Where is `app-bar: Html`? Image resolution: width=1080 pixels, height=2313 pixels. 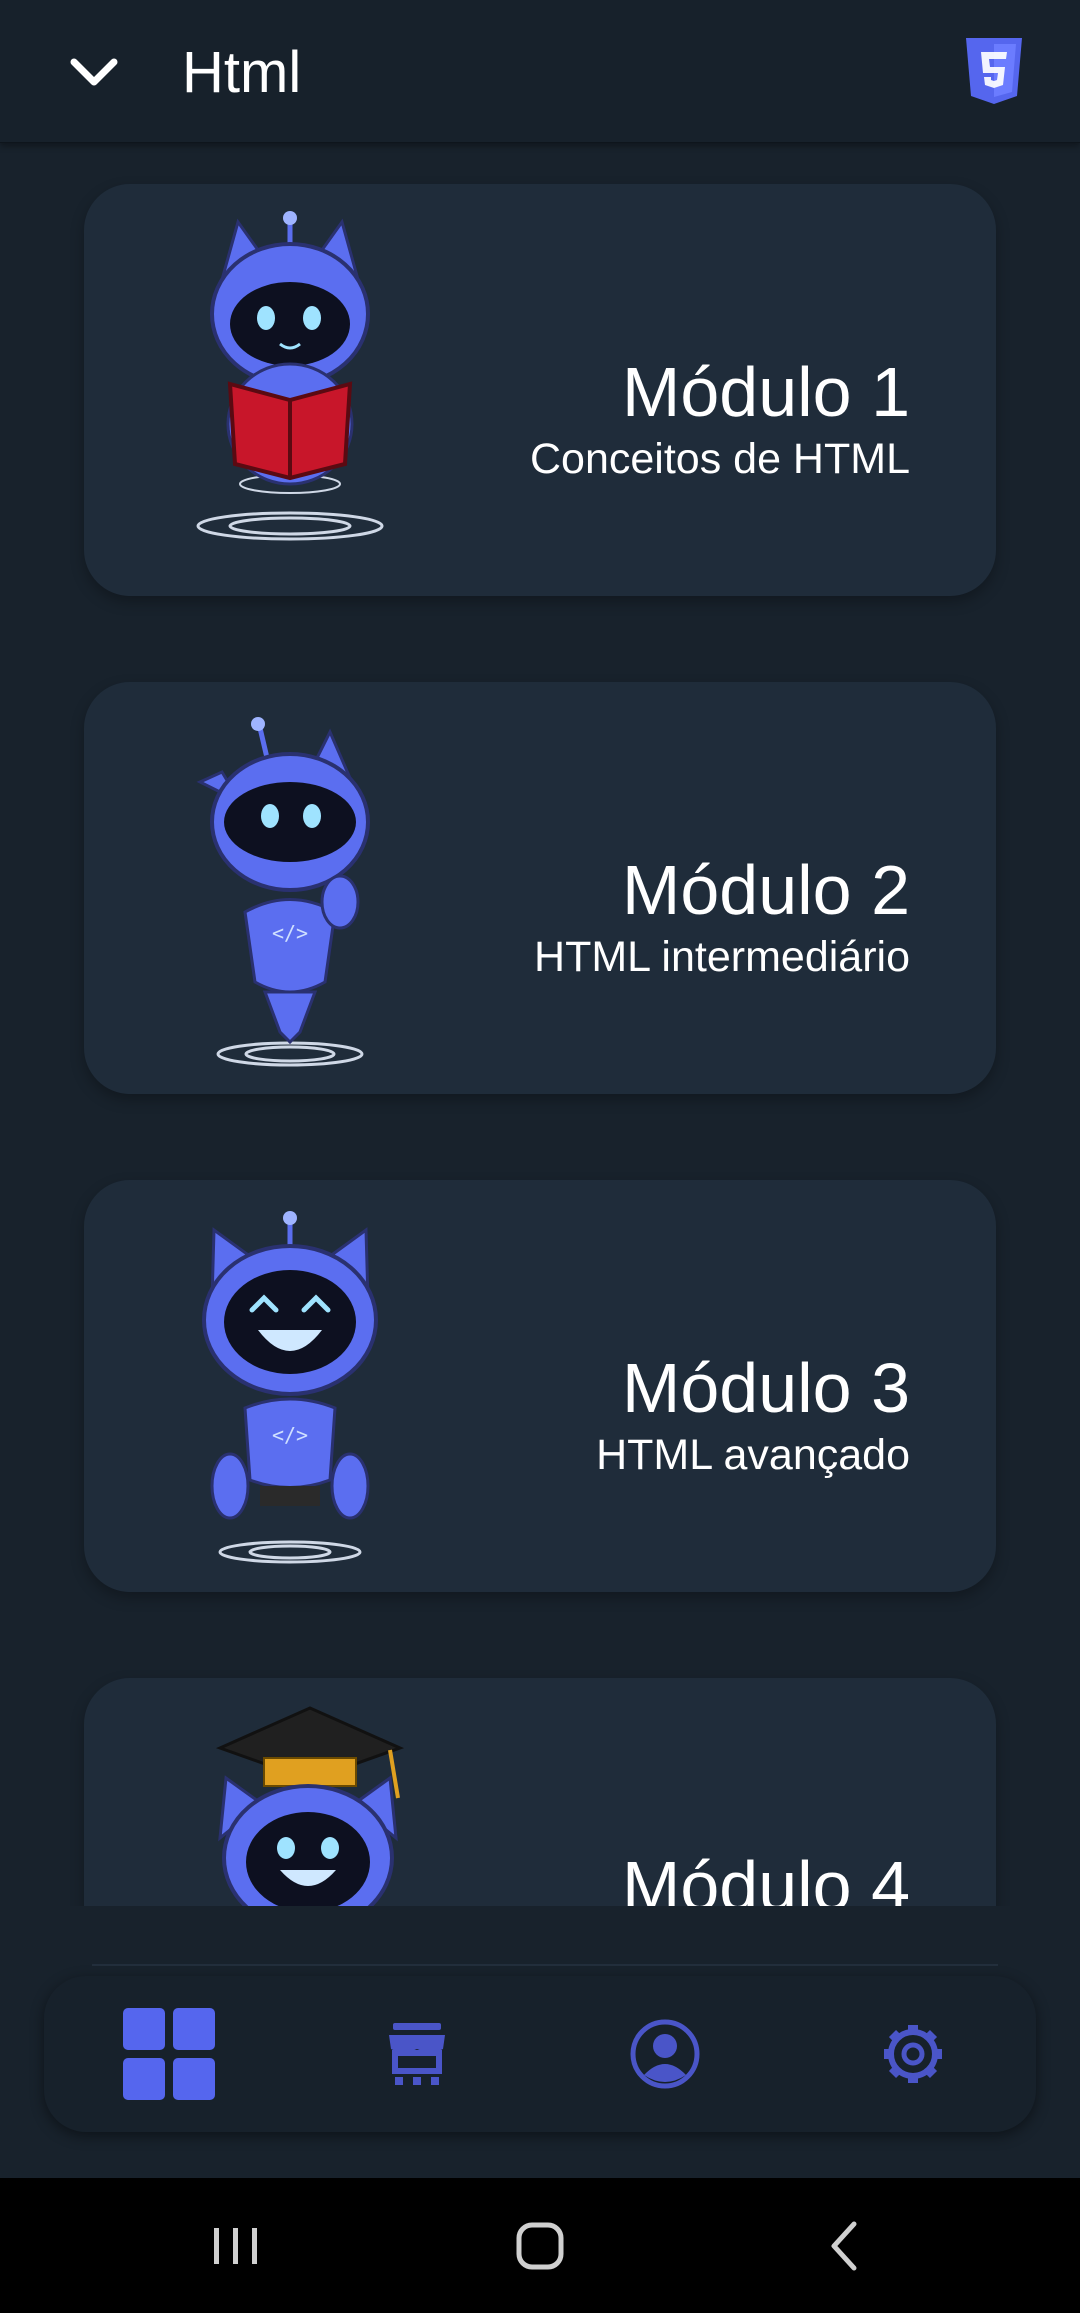
app-bar: Html is located at coordinates (540, 71).